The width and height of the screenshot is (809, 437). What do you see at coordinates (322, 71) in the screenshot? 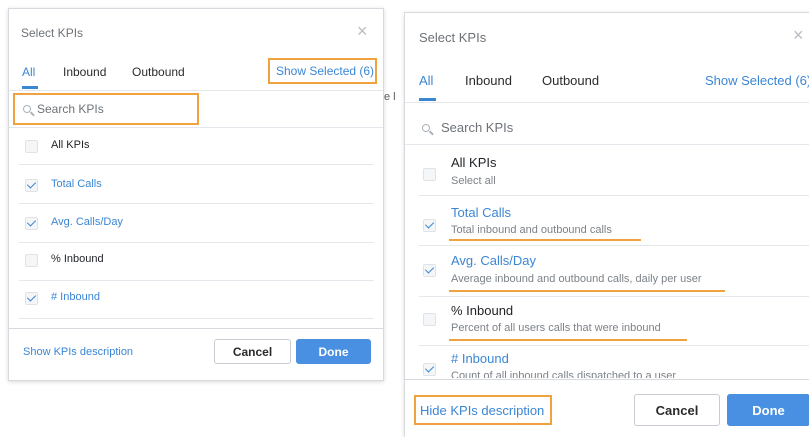
I see `show-selected-highlight` at bounding box center [322, 71].